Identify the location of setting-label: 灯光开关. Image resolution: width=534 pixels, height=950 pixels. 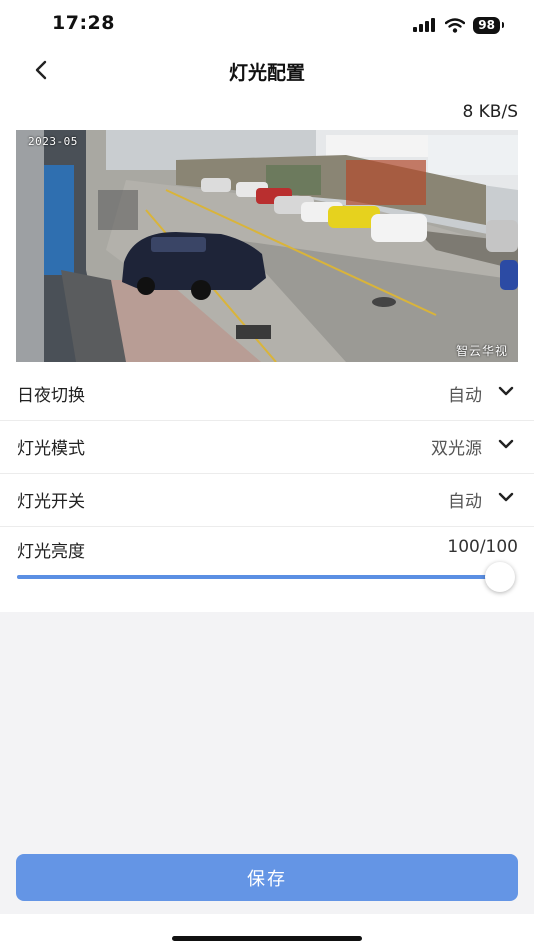
(51, 502).